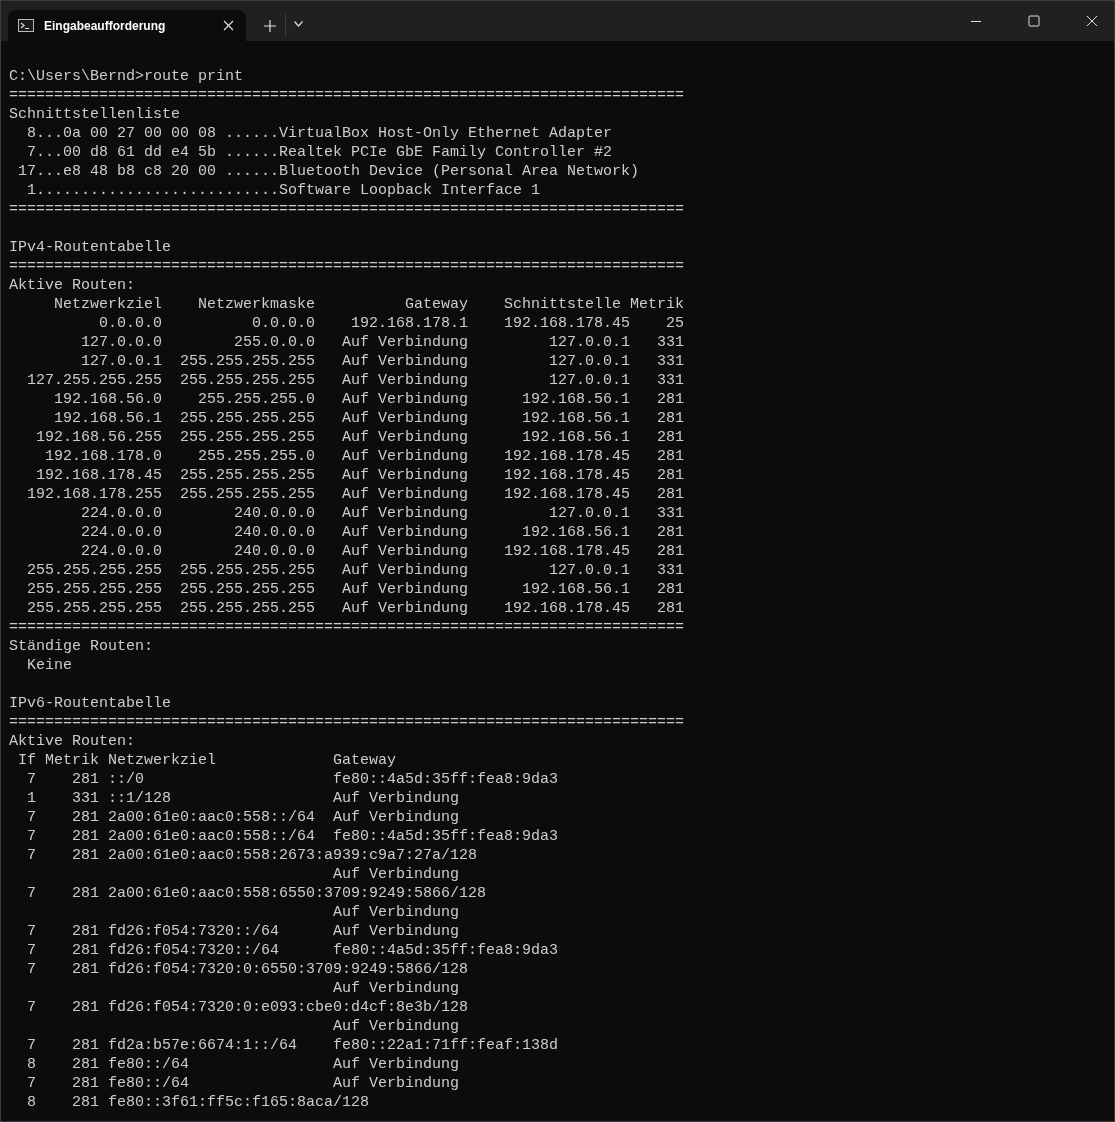  Describe the element at coordinates (410, 323) in the screenshot. I see `table-cell: 192.168.178.1` at that location.